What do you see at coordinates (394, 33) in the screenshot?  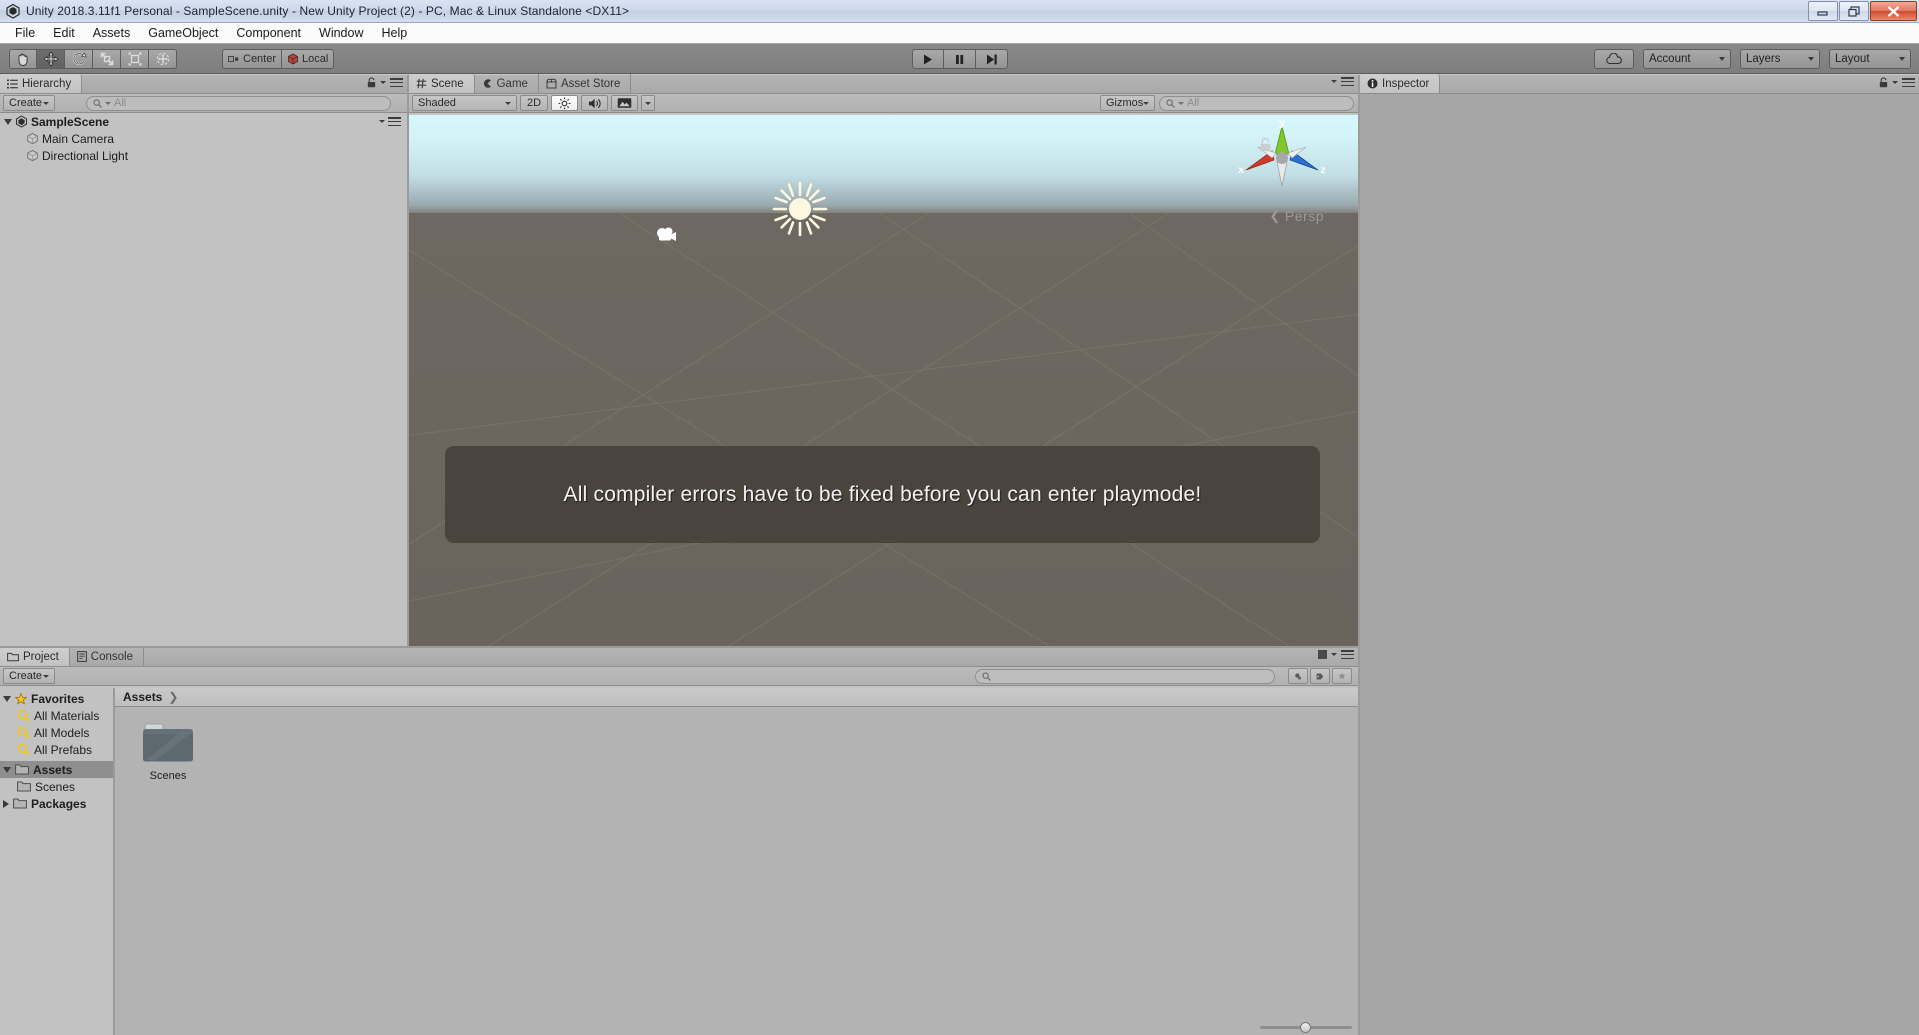 I see `menu-help: Help` at bounding box center [394, 33].